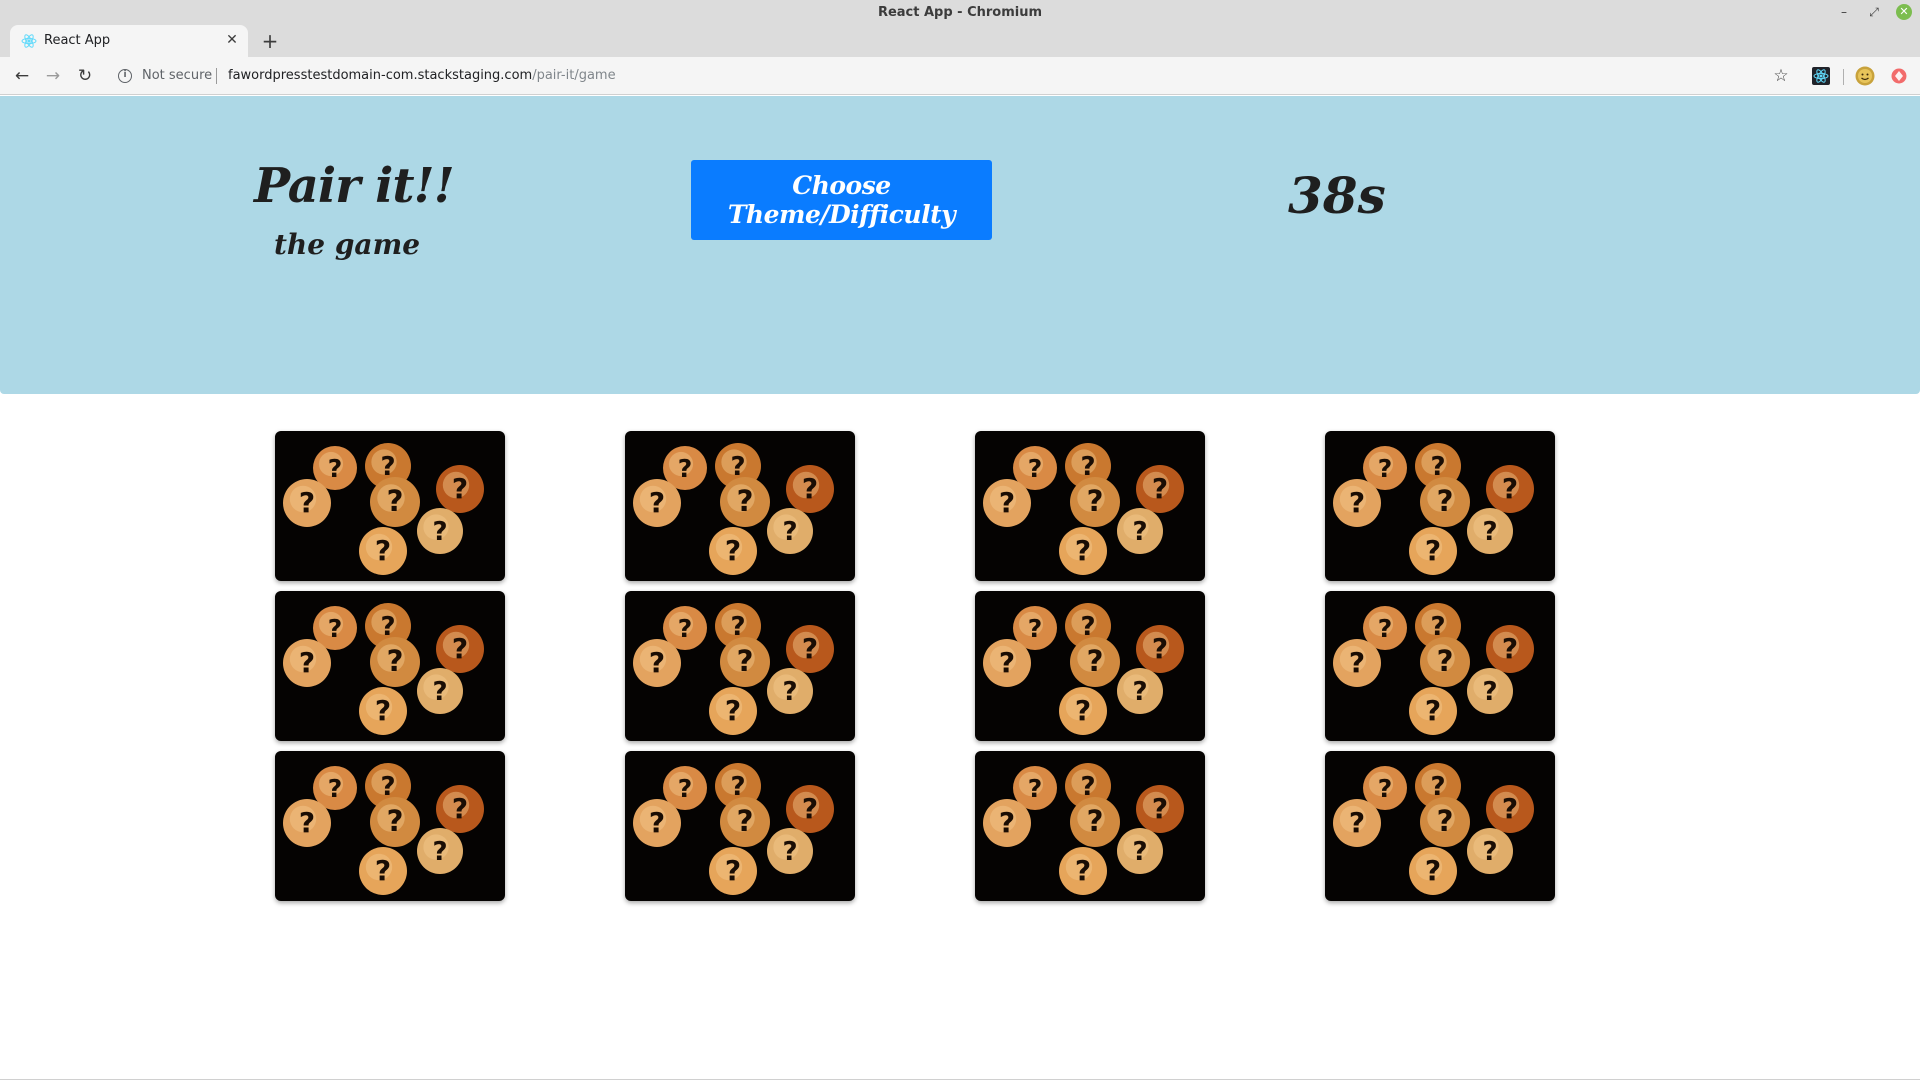  Describe the element at coordinates (1899, 76) in the screenshot. I see `extension-red-icon` at that location.